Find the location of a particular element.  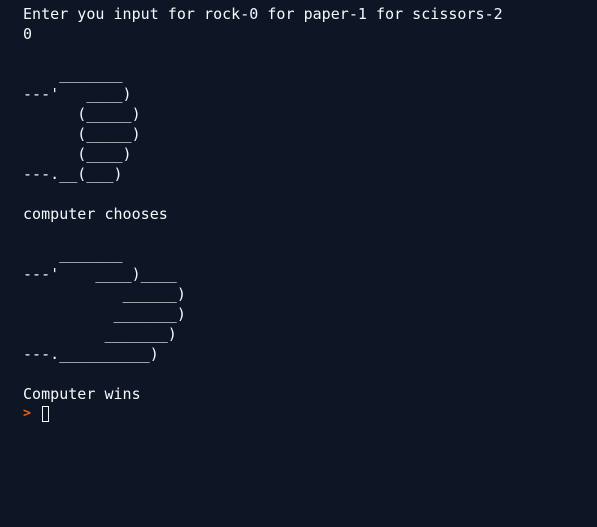

ascii-paper-line-5: _______) is located at coordinates (100, 334).